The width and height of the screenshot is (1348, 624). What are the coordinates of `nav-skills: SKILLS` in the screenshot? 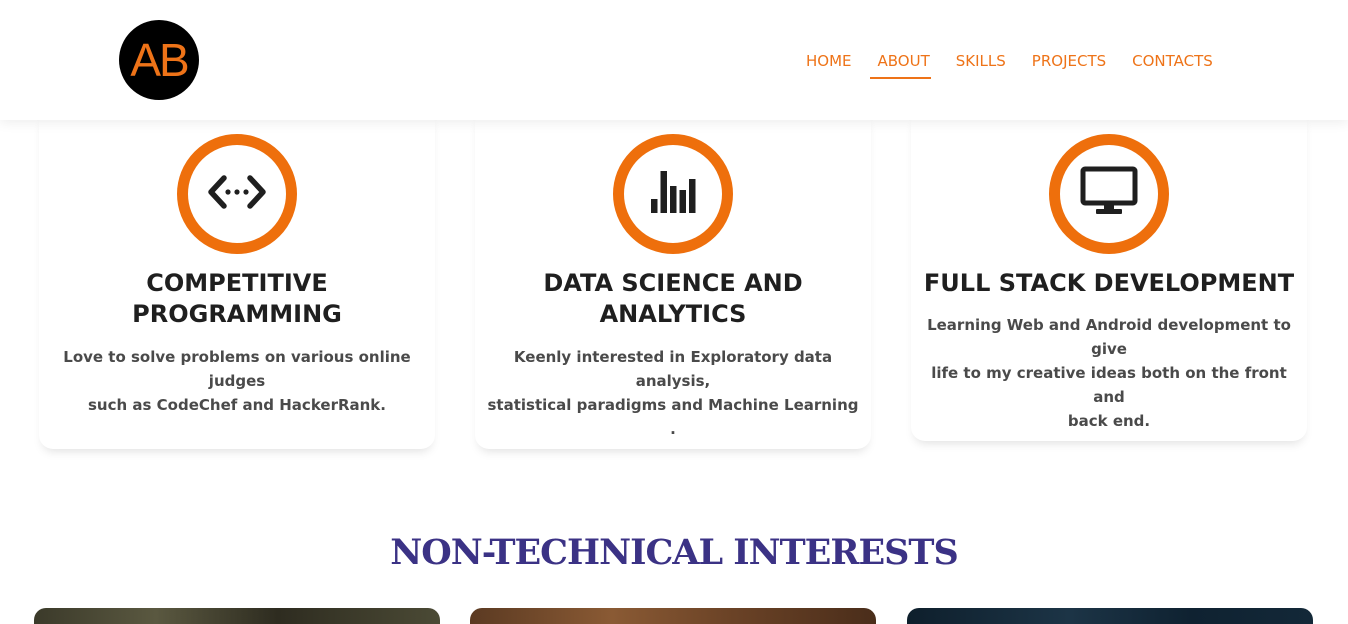 It's located at (981, 61).